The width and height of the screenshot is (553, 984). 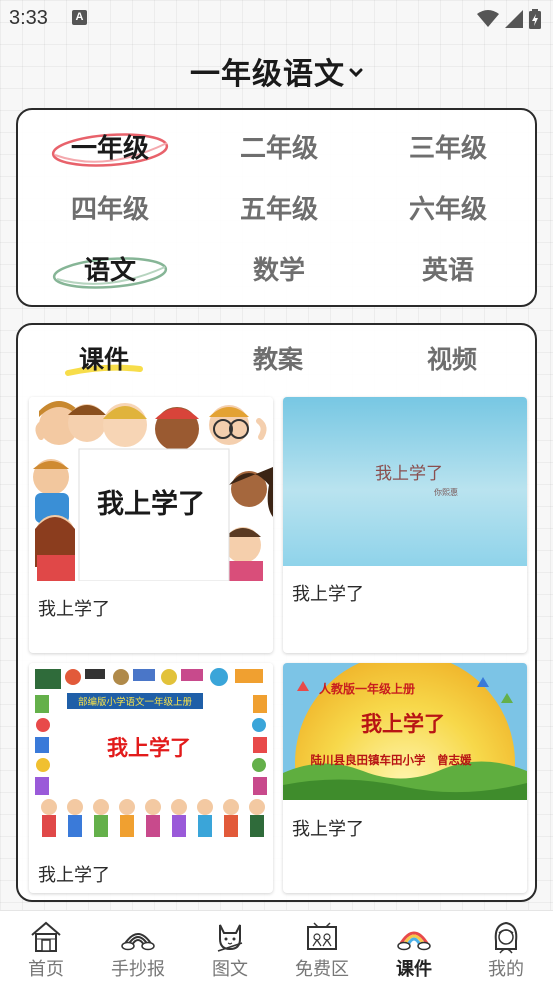 I want to click on notification-icon: A, so click(x=79, y=17).